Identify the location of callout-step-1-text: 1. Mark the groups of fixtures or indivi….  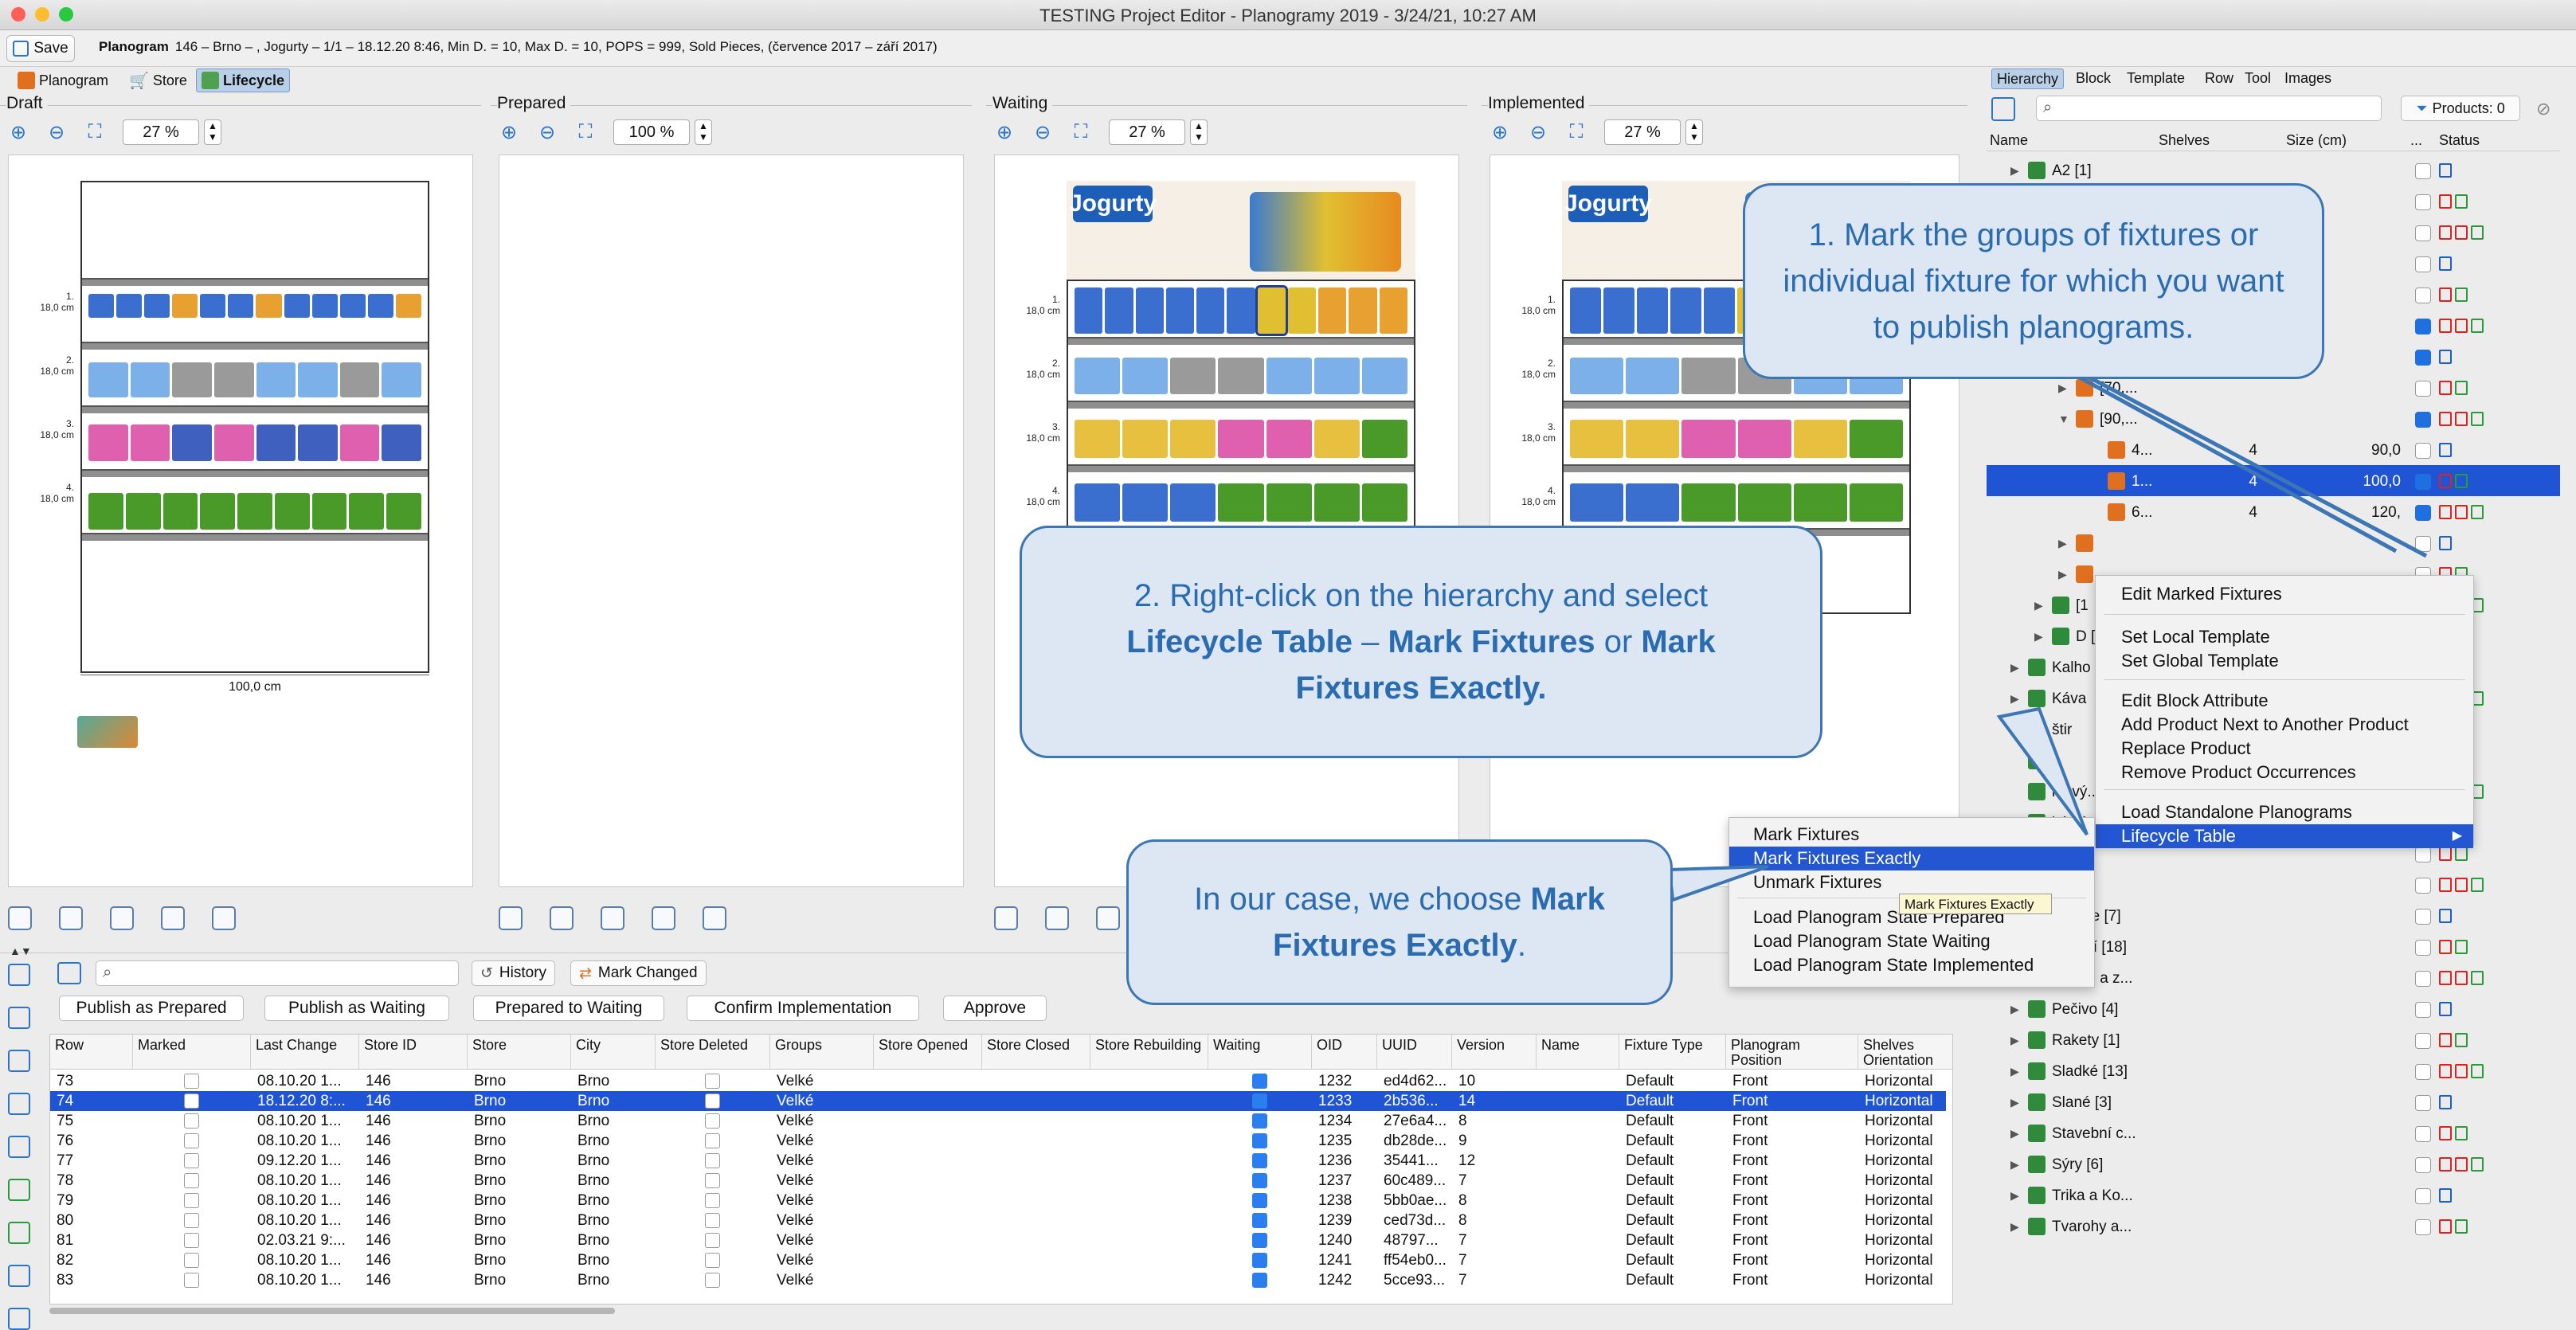
(2033, 281).